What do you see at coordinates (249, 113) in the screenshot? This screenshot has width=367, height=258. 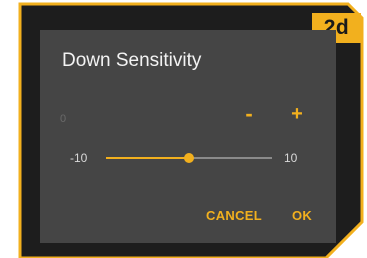 I see `decrease-button: -` at bounding box center [249, 113].